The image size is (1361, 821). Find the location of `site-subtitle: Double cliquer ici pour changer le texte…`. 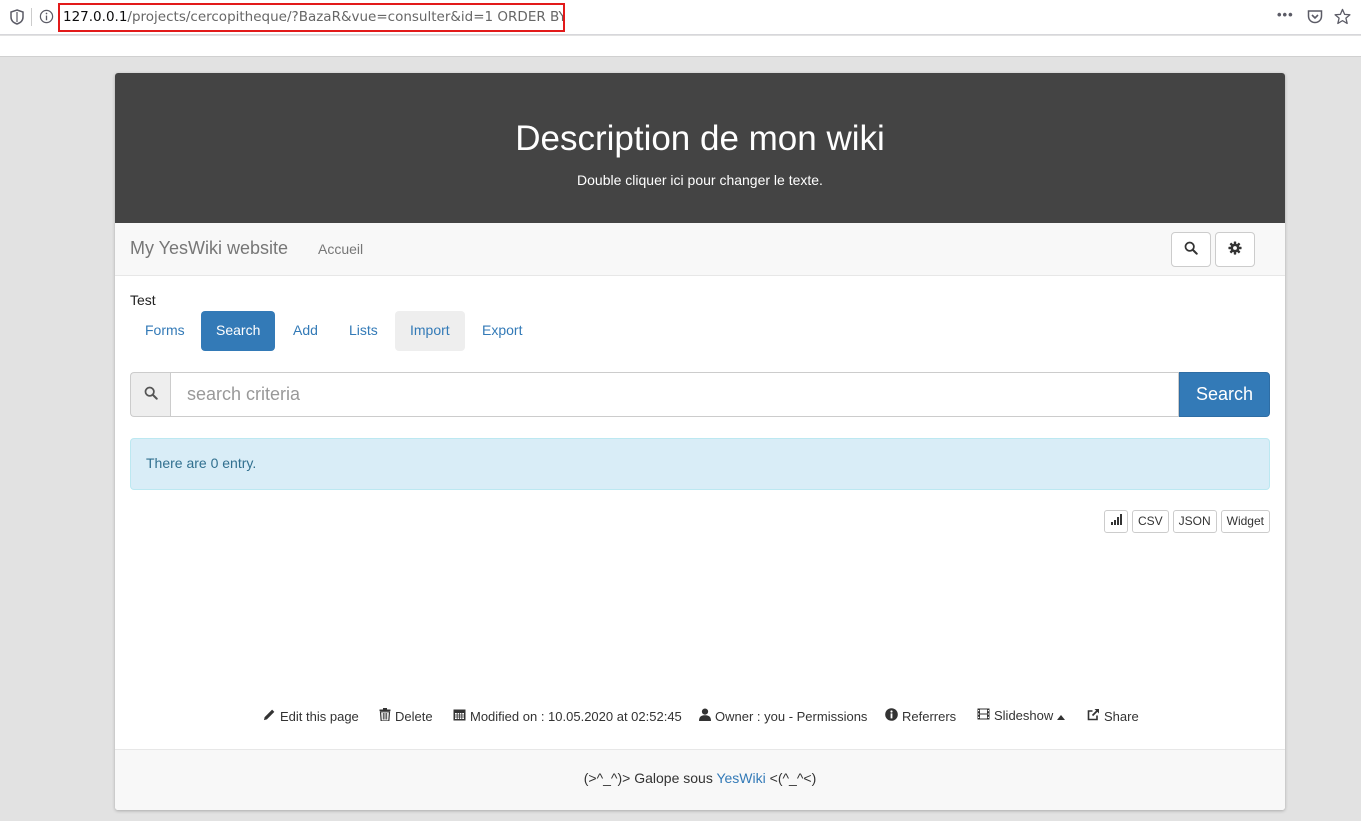

site-subtitle: Double cliquer ici pour changer le texte… is located at coordinates (700, 180).